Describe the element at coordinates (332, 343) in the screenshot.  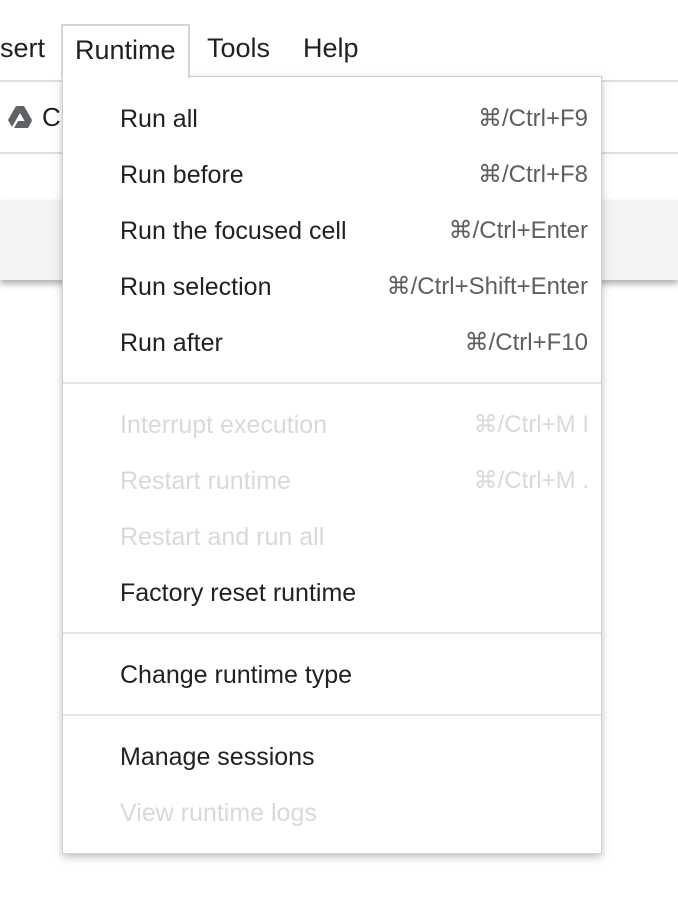
I see `menu-item-run-after: Run after ⌘/Ctrl+F10` at that location.